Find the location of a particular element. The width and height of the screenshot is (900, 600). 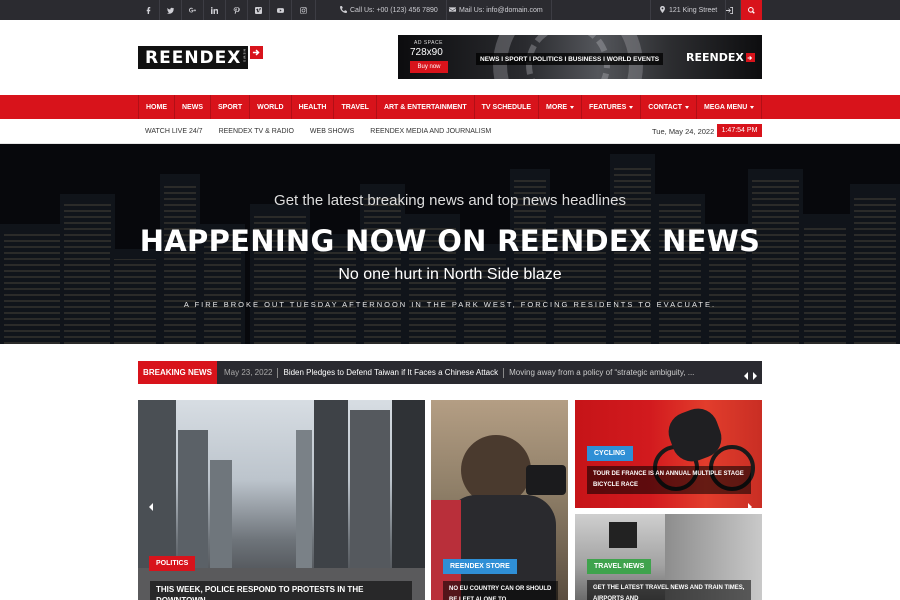

nav-item-contact: CONTACT is located at coordinates (669, 107).